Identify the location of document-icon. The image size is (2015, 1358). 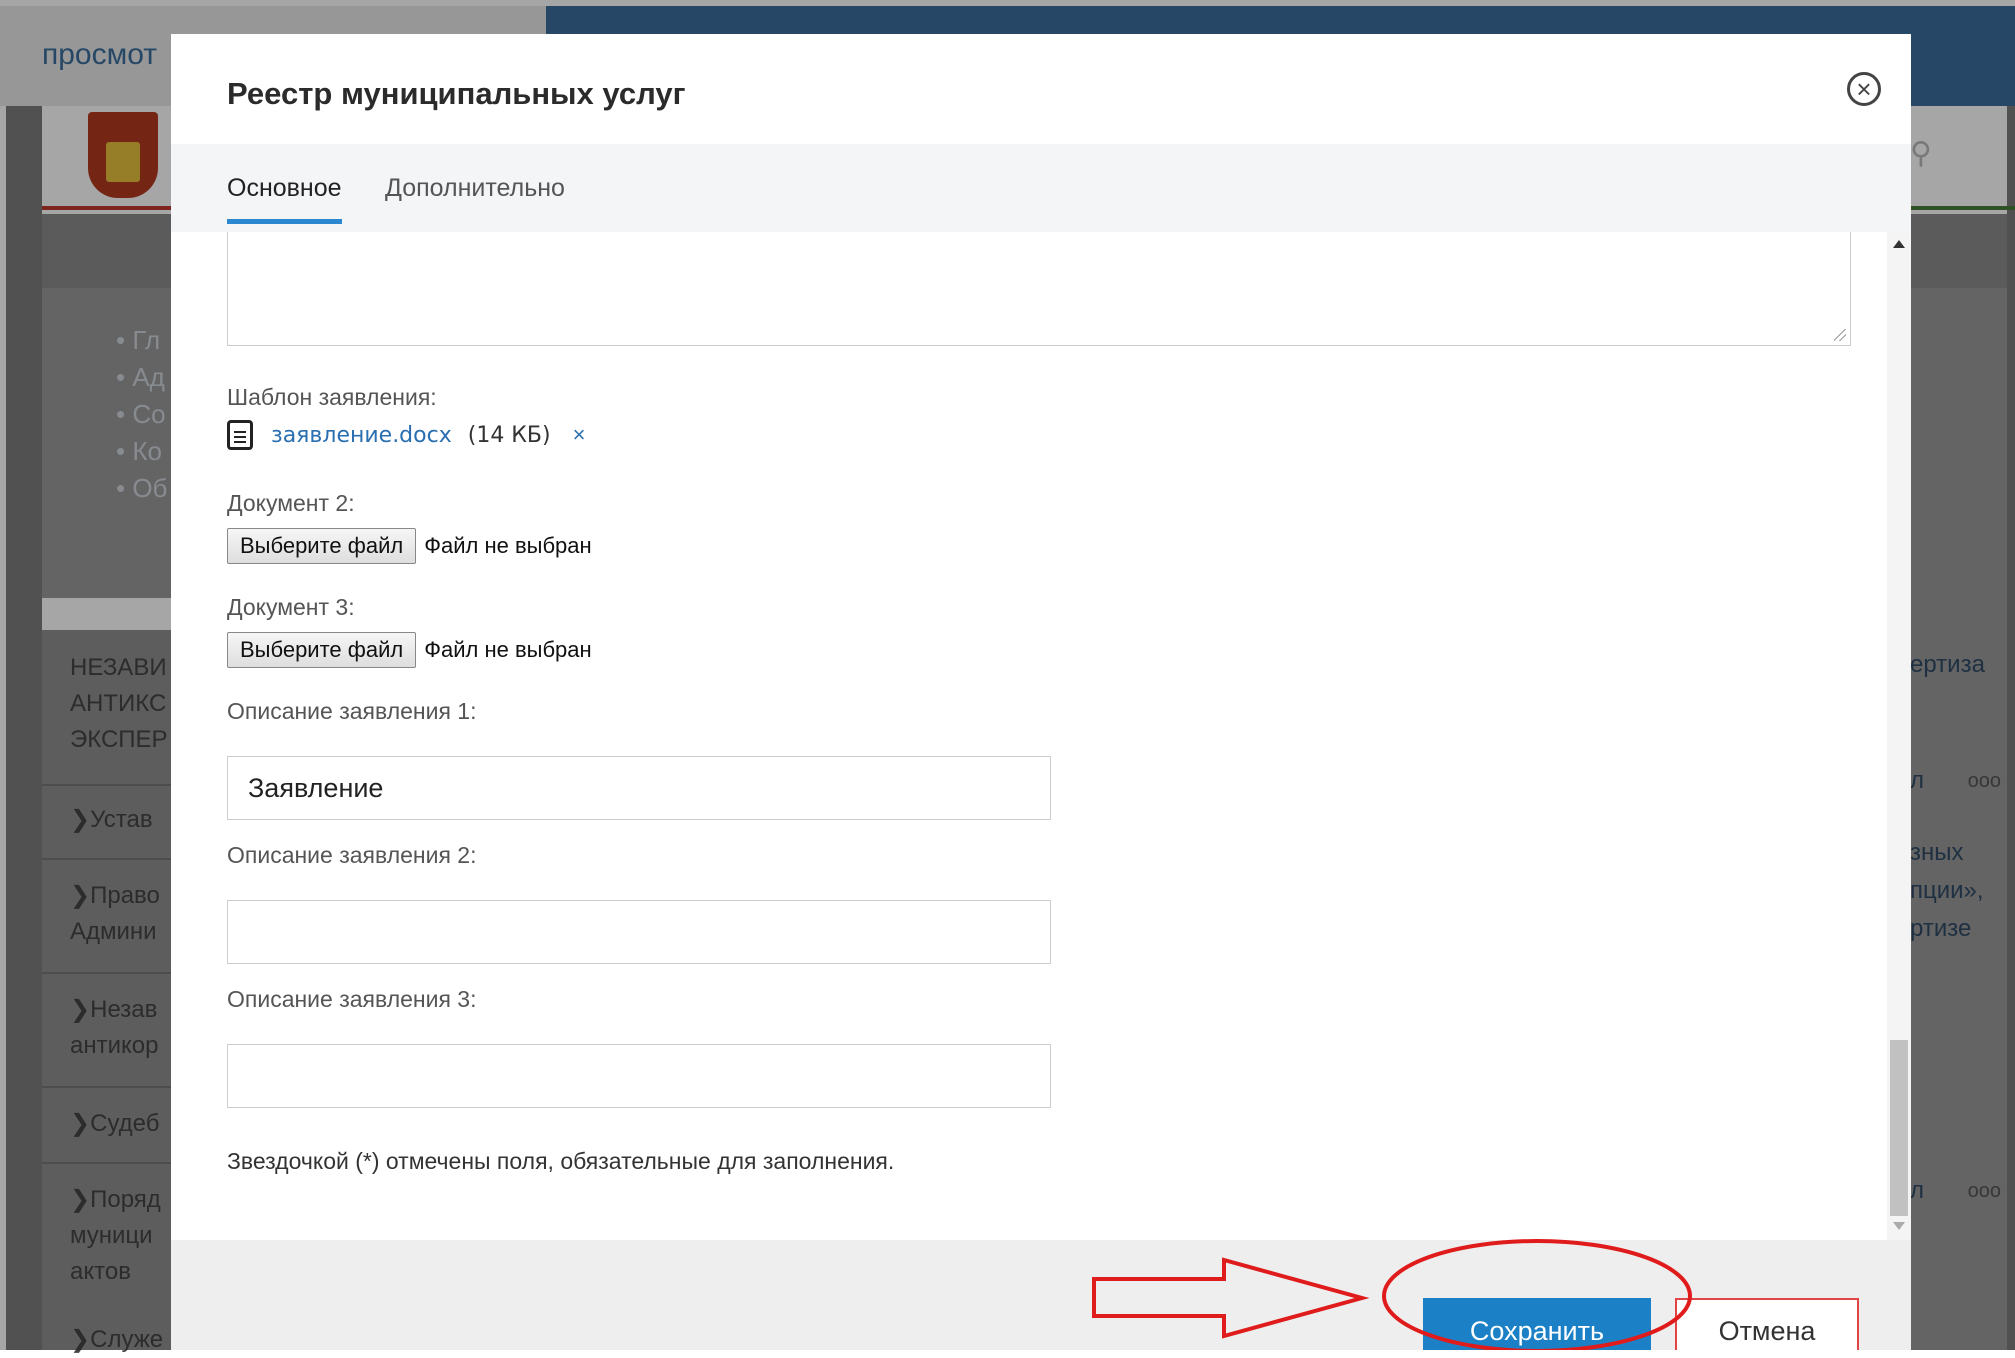
(240, 435).